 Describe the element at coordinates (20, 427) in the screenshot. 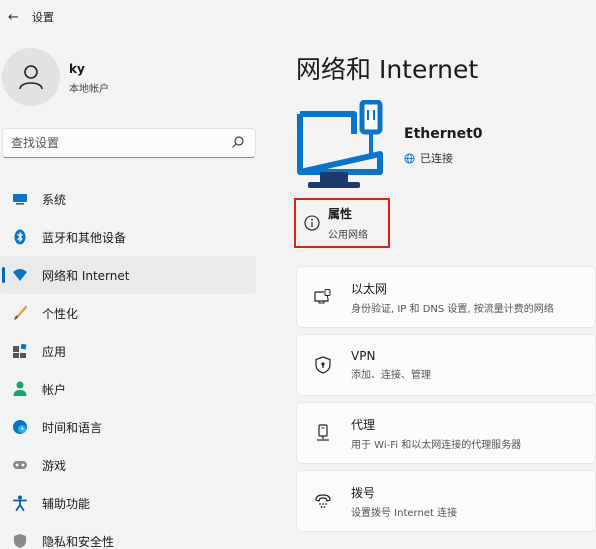

I see `globe-clock-icon` at that location.